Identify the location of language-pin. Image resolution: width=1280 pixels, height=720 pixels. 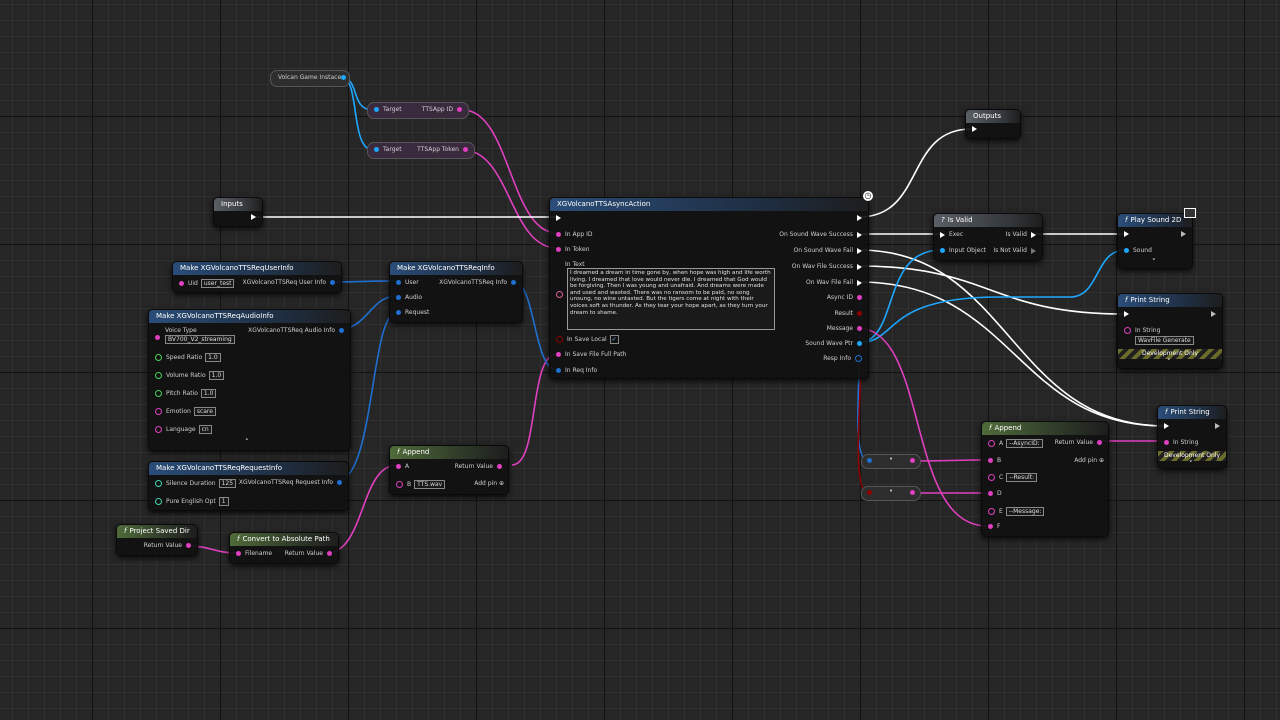
(158, 429).